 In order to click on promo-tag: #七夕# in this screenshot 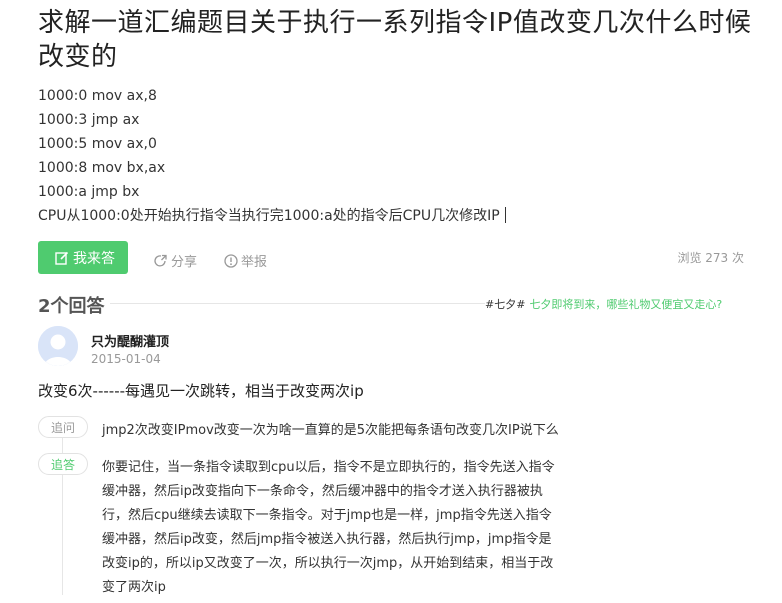, I will do `click(505, 304)`.